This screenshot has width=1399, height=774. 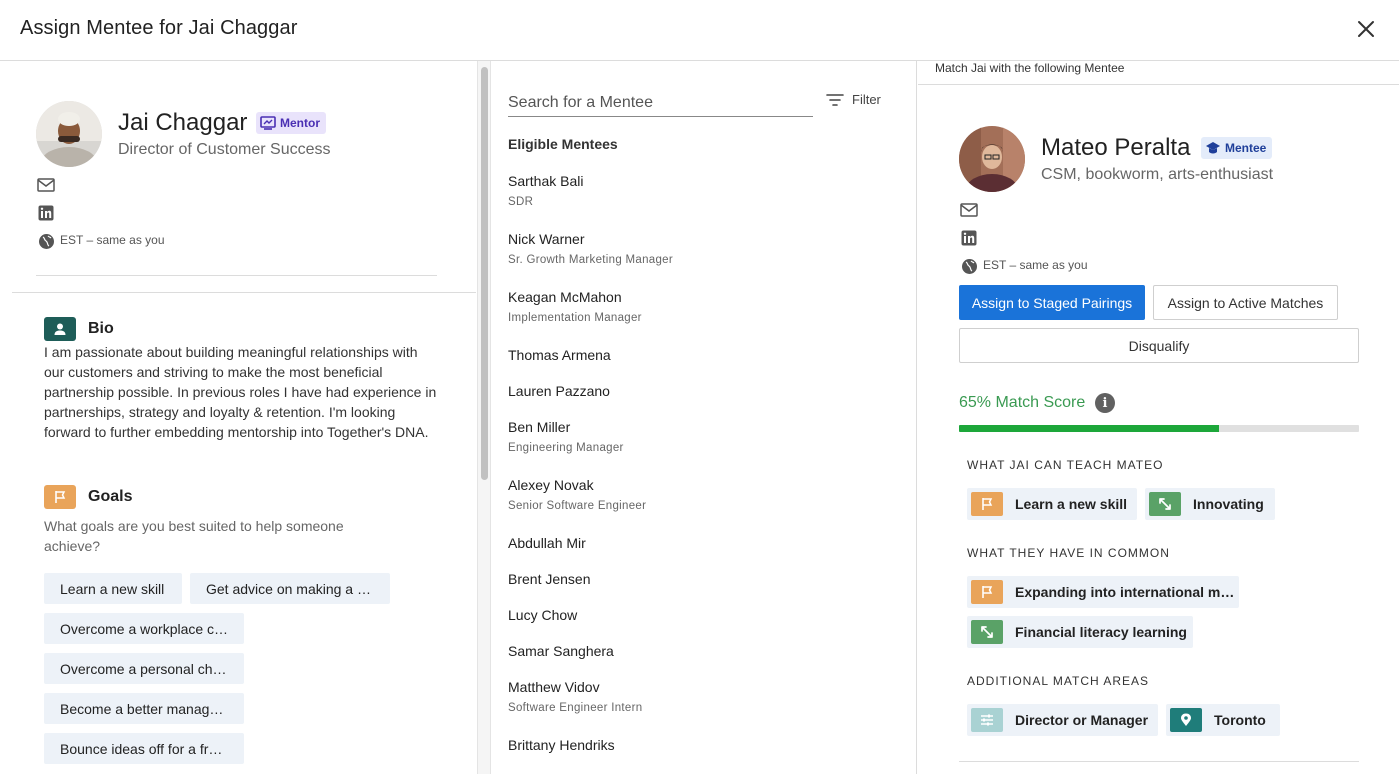 What do you see at coordinates (1071, 504) in the screenshot?
I see `match-chip-label: Learn a new skill` at bounding box center [1071, 504].